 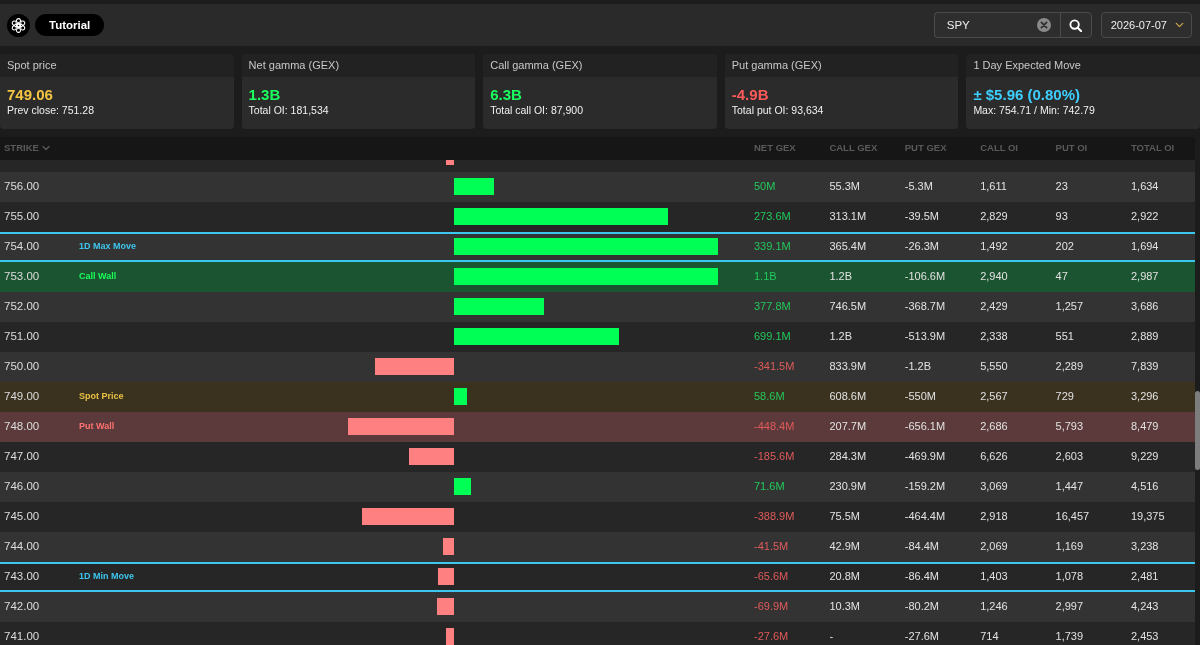 What do you see at coordinates (769, 397) in the screenshot?
I see `net-gex-value: 58.6M` at bounding box center [769, 397].